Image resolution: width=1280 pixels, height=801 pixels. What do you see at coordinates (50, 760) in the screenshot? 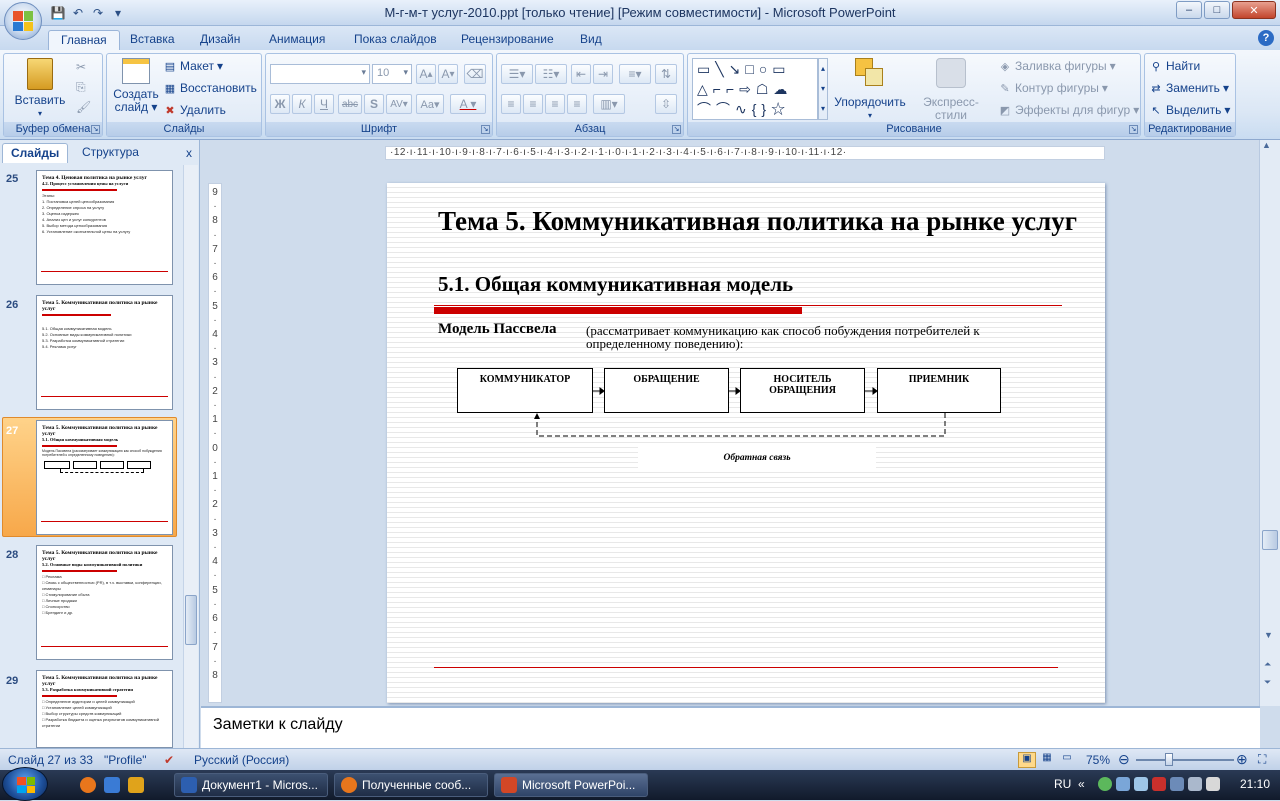
I see `slide-counter: Слайд 27 из 33` at bounding box center [50, 760].